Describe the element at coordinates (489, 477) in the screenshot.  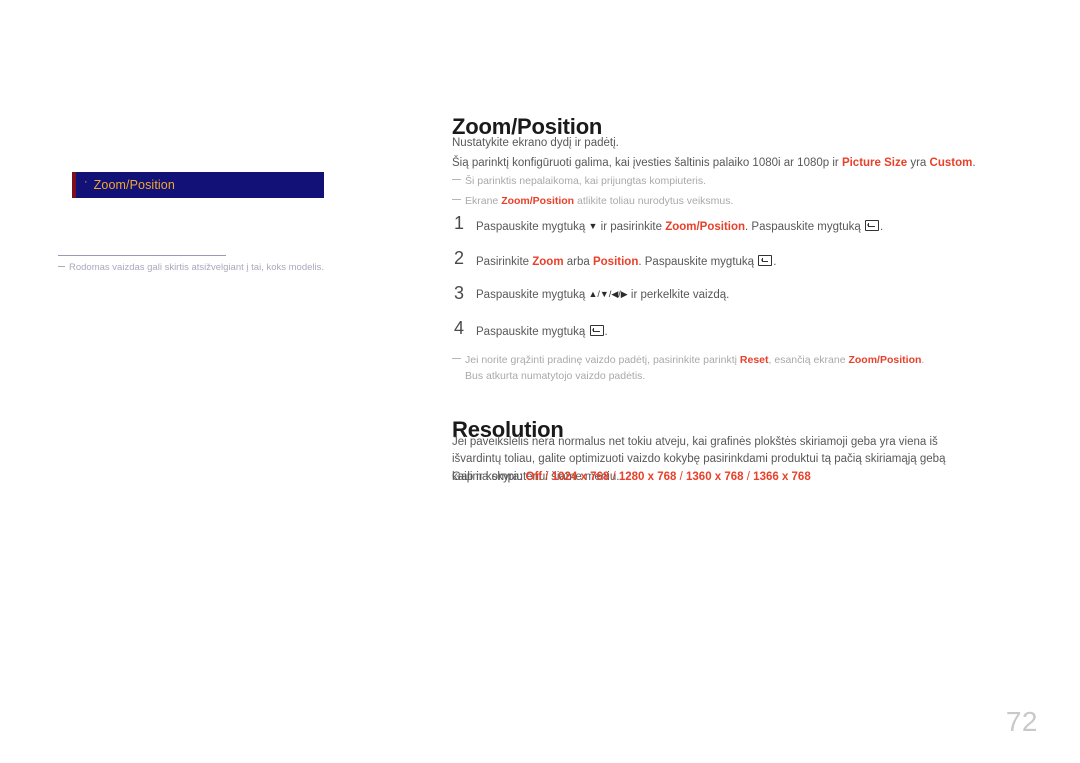
I see `available-label: Galima skyra:` at that location.